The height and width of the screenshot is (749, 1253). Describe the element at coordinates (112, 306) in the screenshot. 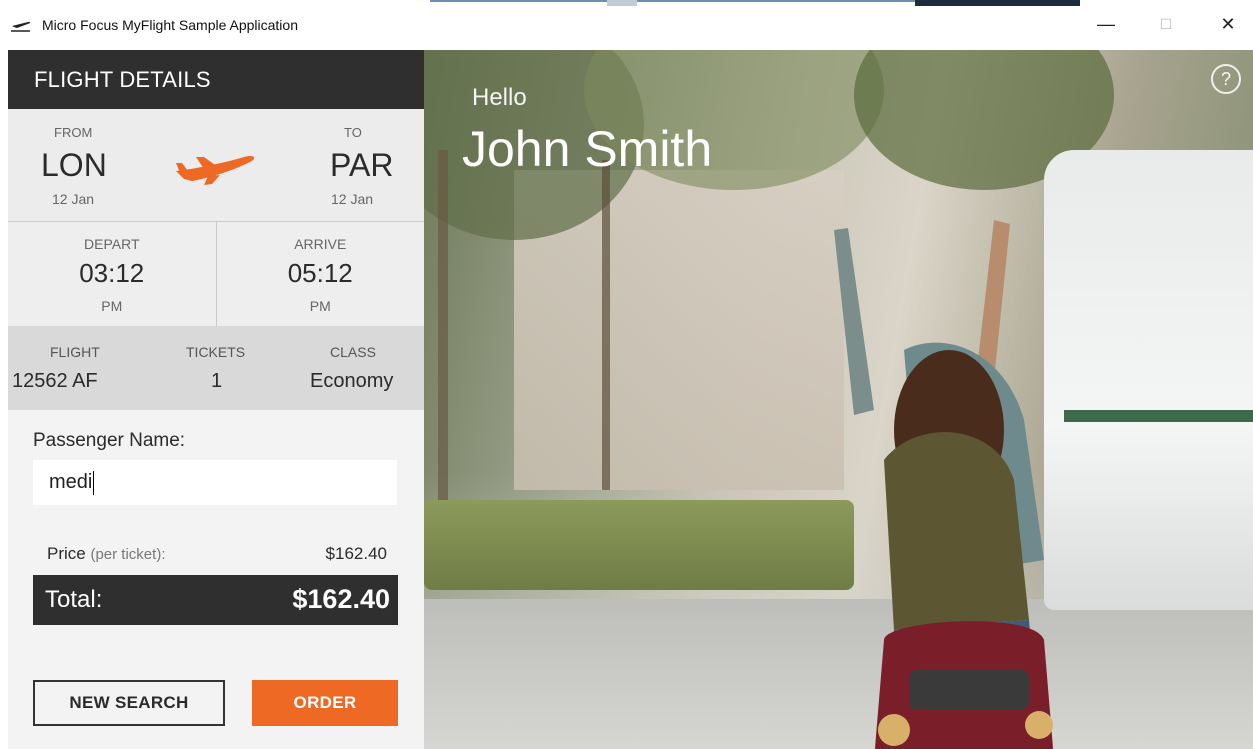

I see `depart-ampm: PM` at that location.